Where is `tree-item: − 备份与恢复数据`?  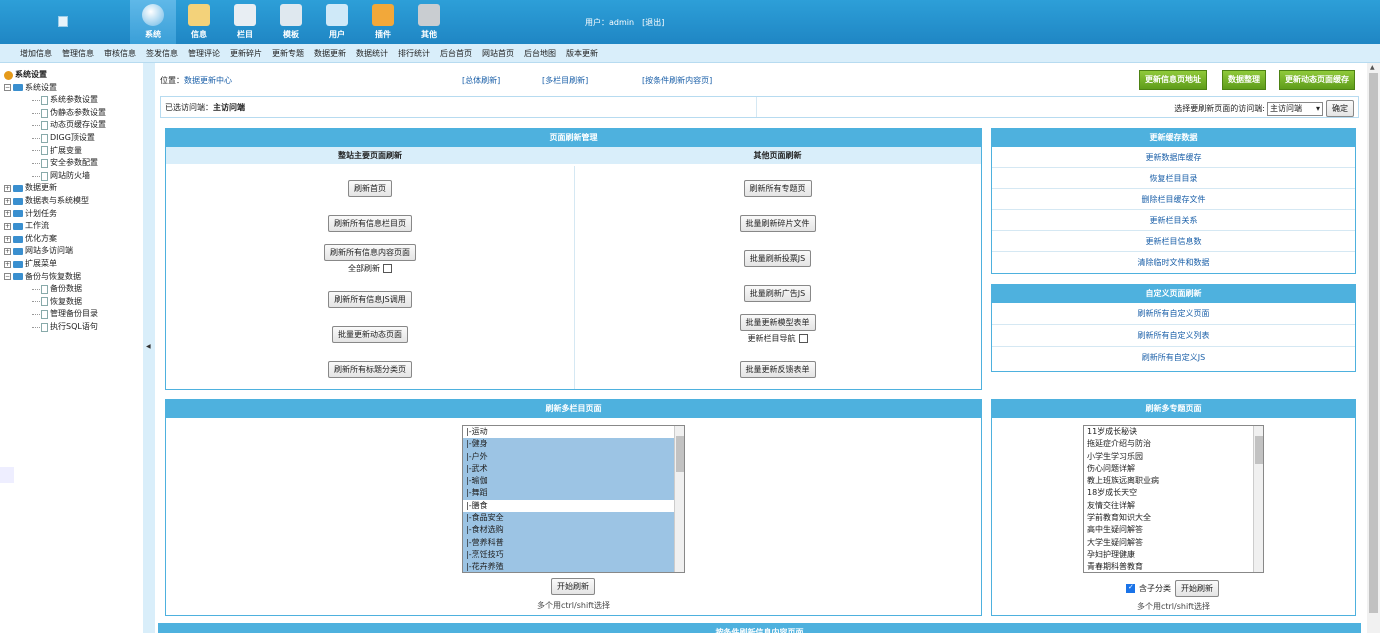 tree-item: − 备份与恢复数据 is located at coordinates (73, 277).